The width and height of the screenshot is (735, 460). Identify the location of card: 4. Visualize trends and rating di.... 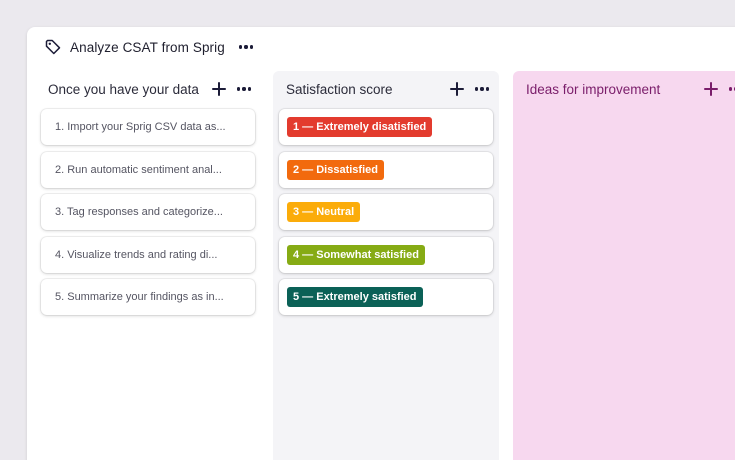
(148, 254).